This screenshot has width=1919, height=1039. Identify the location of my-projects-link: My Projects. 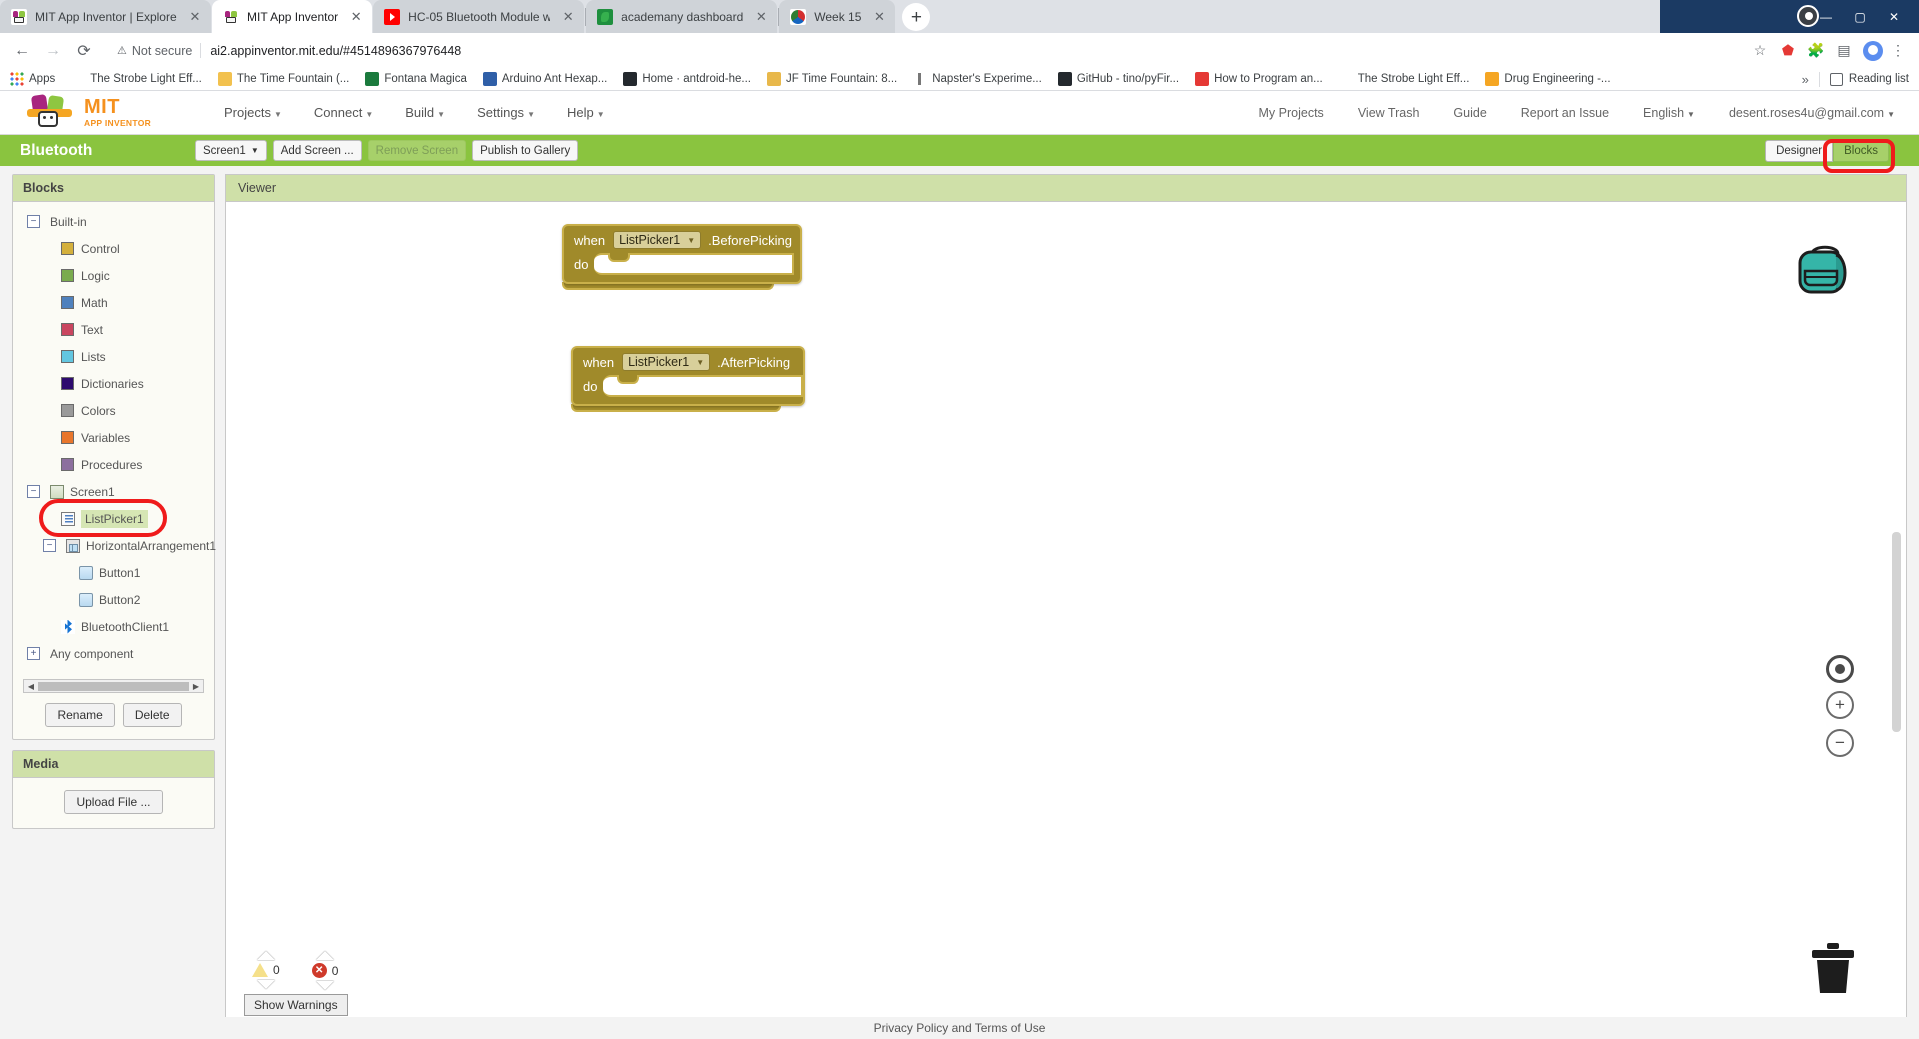
(1291, 113).